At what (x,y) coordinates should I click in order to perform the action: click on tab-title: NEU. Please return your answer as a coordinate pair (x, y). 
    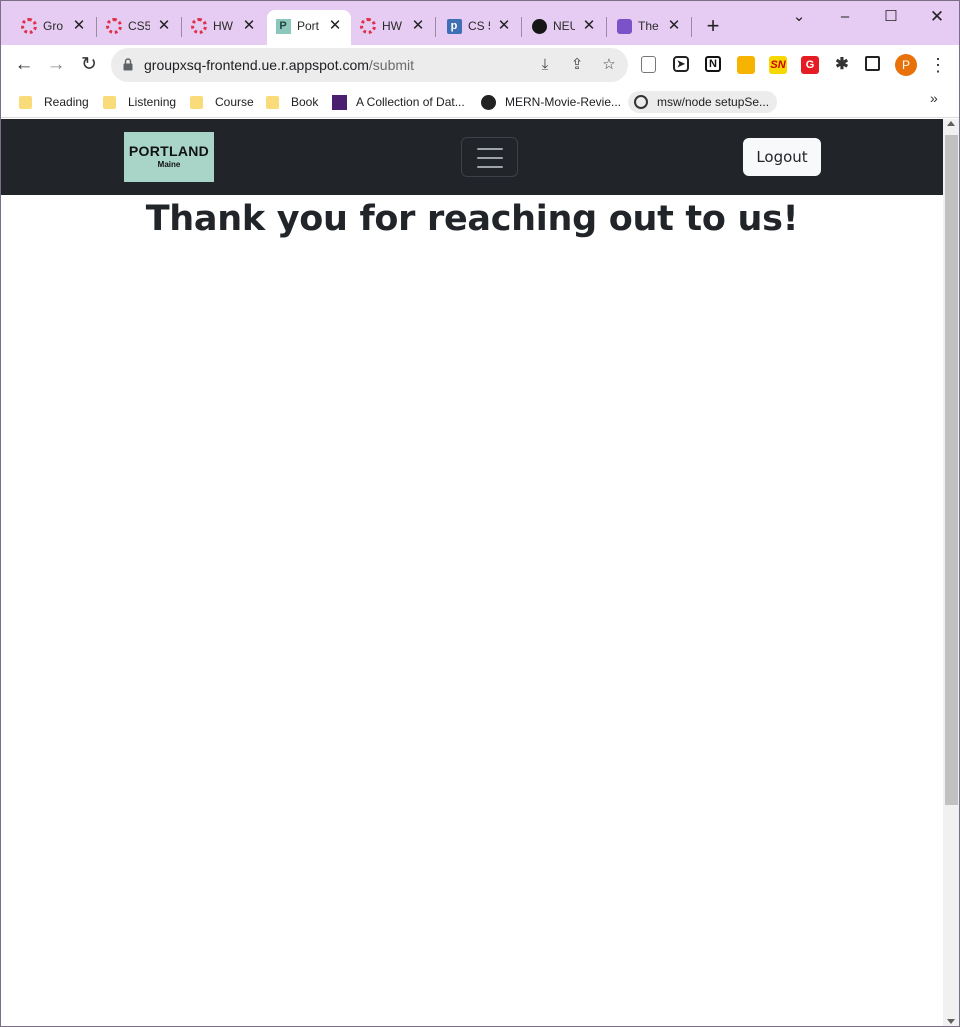
    Looking at the image, I should click on (564, 26).